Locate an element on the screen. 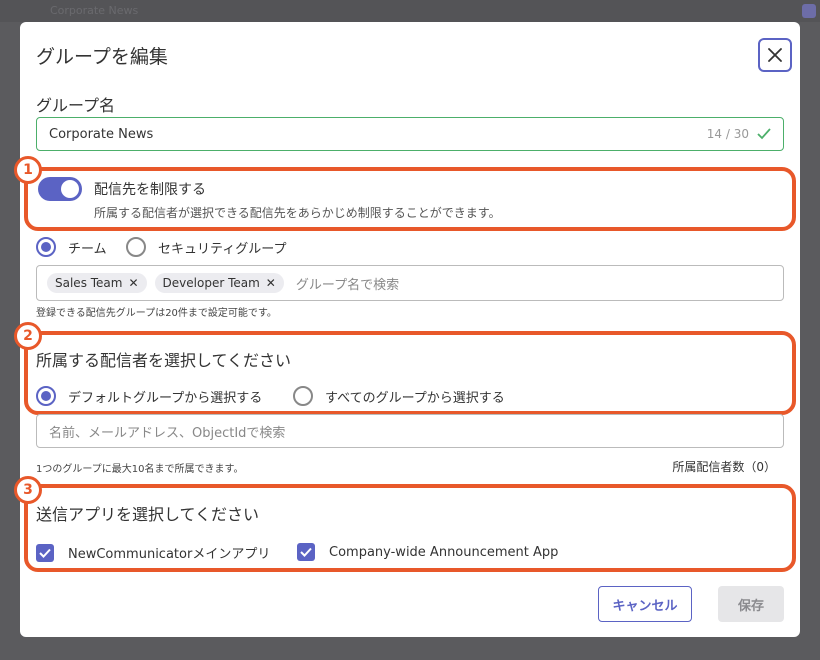  radio-all-label: すべてのグループから選択する is located at coordinates (415, 398).